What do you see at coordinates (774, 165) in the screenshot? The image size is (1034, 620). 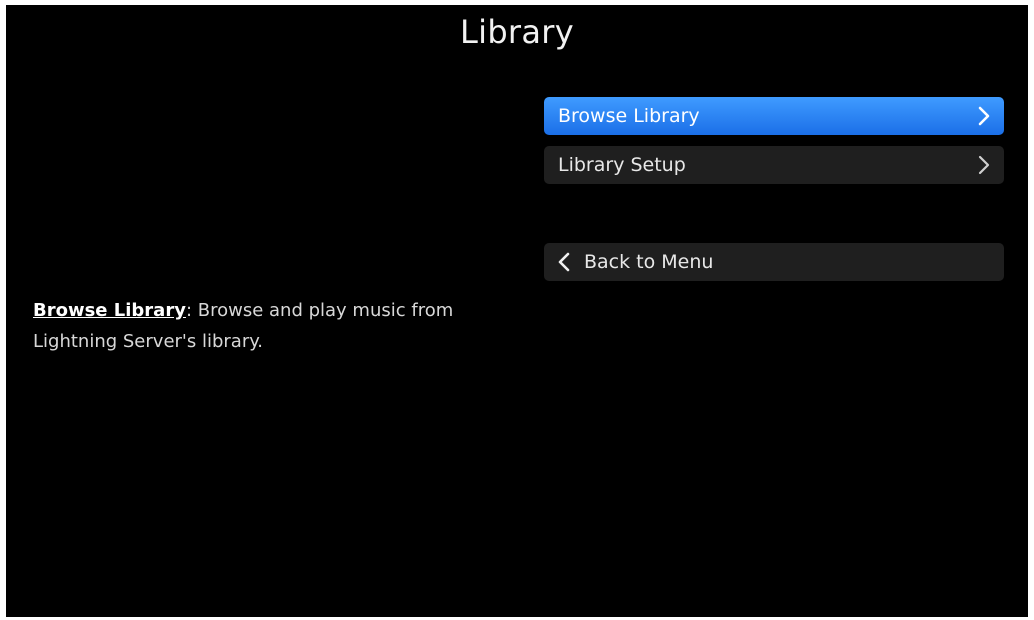 I see `library-setup-button: Library Setup` at bounding box center [774, 165].